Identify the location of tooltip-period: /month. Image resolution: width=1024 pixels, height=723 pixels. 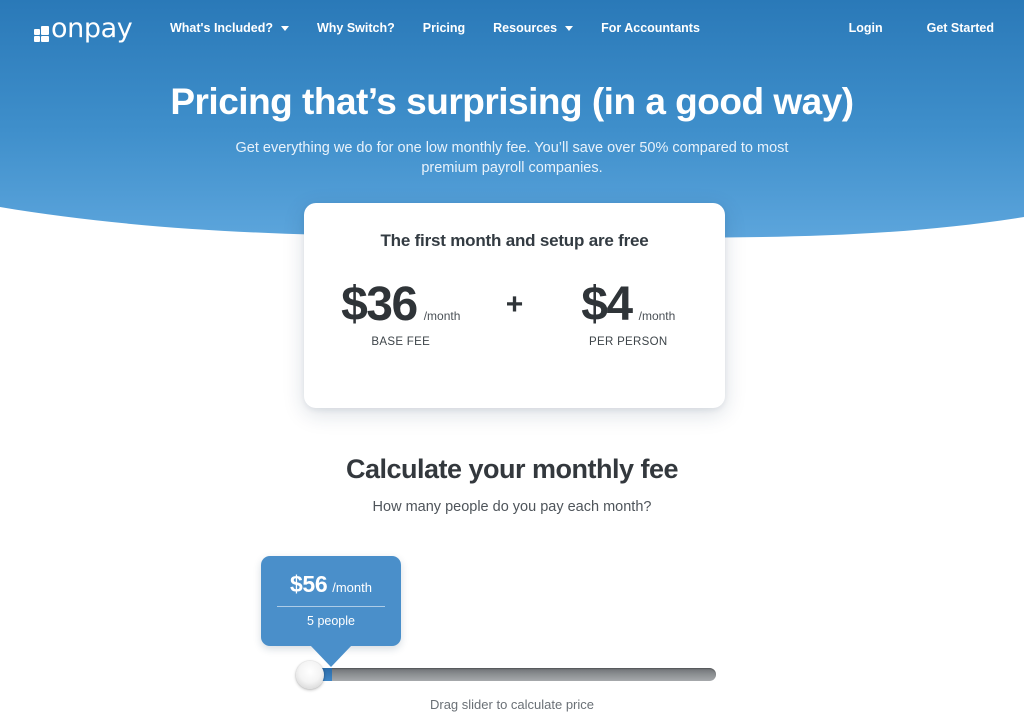
(352, 587).